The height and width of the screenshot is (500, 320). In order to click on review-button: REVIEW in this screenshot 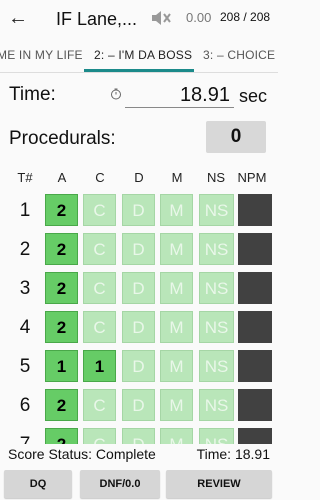, I will do `click(219, 484)`.